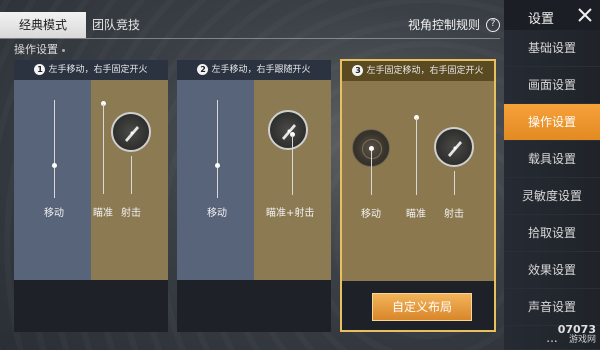 The image size is (600, 350). What do you see at coordinates (43, 25) in the screenshot?
I see `tab-classic: 经典模式` at bounding box center [43, 25].